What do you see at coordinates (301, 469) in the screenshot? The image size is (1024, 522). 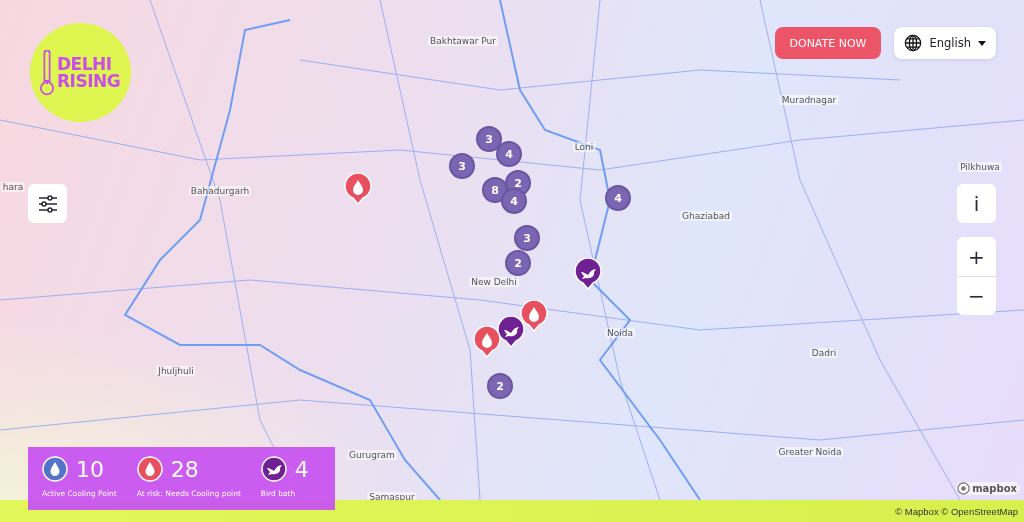 I see `legend-count: 4` at bounding box center [301, 469].